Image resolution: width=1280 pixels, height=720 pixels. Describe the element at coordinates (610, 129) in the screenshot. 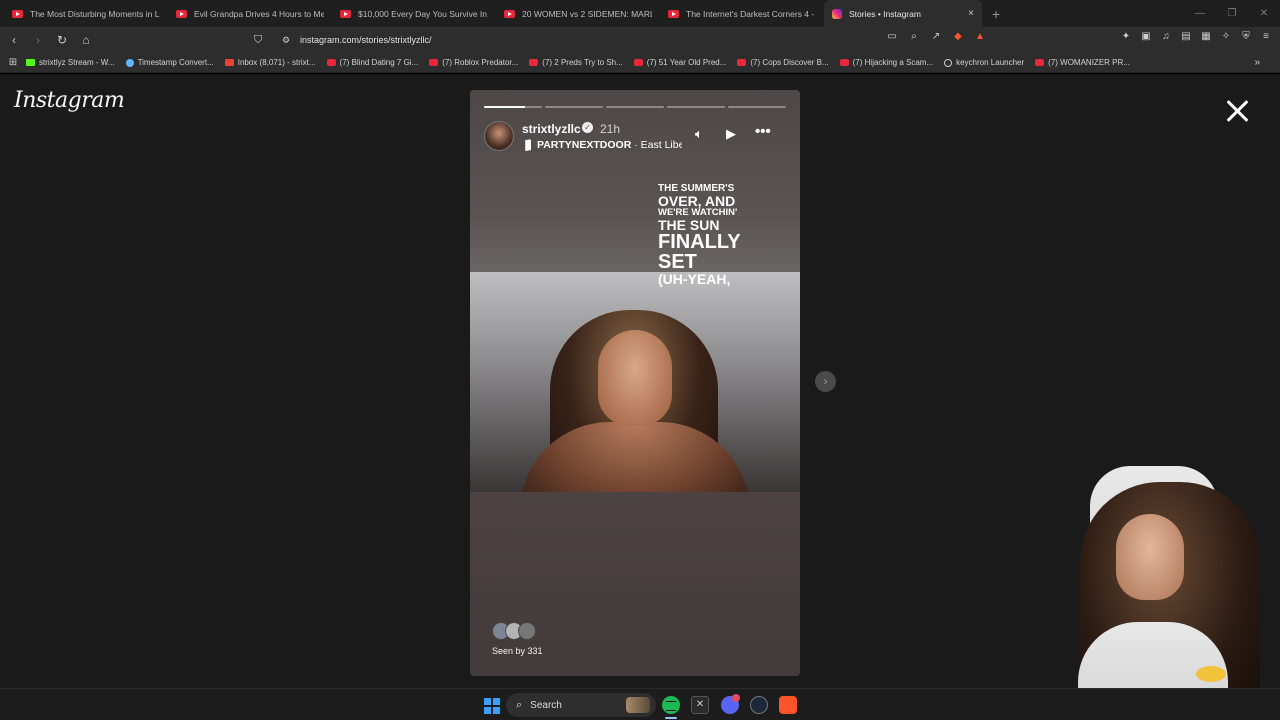

I see `story-timestamp: 21h` at that location.